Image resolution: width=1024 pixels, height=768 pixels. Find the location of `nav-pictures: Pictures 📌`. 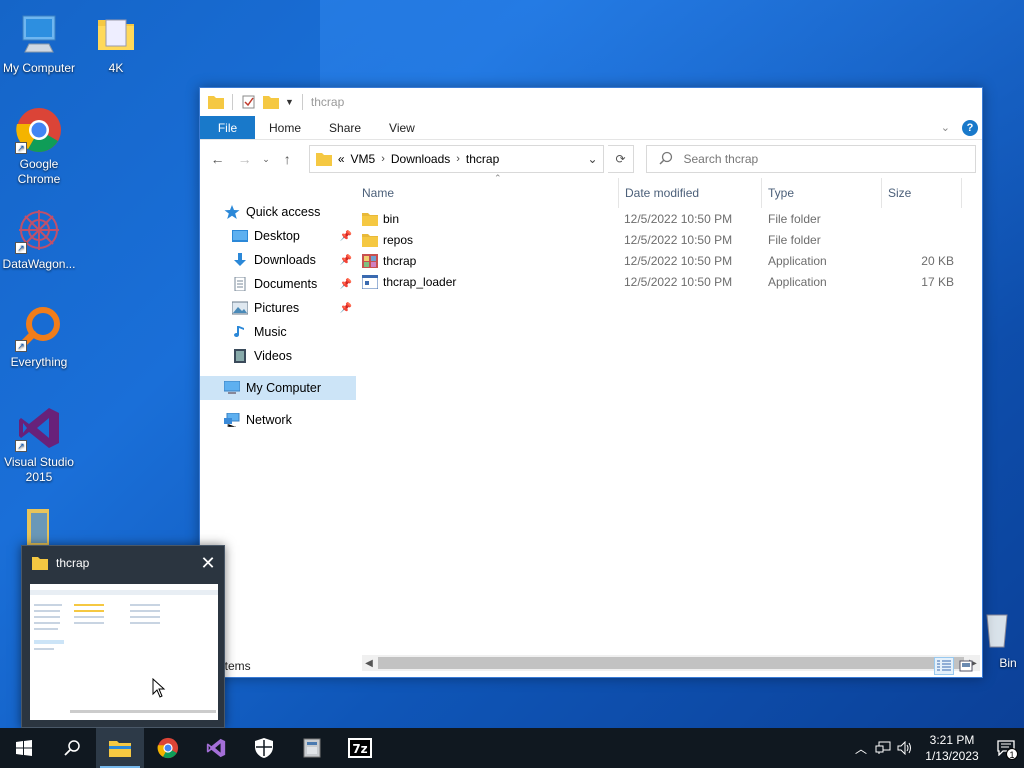

nav-pictures: Pictures 📌 is located at coordinates (278, 308).